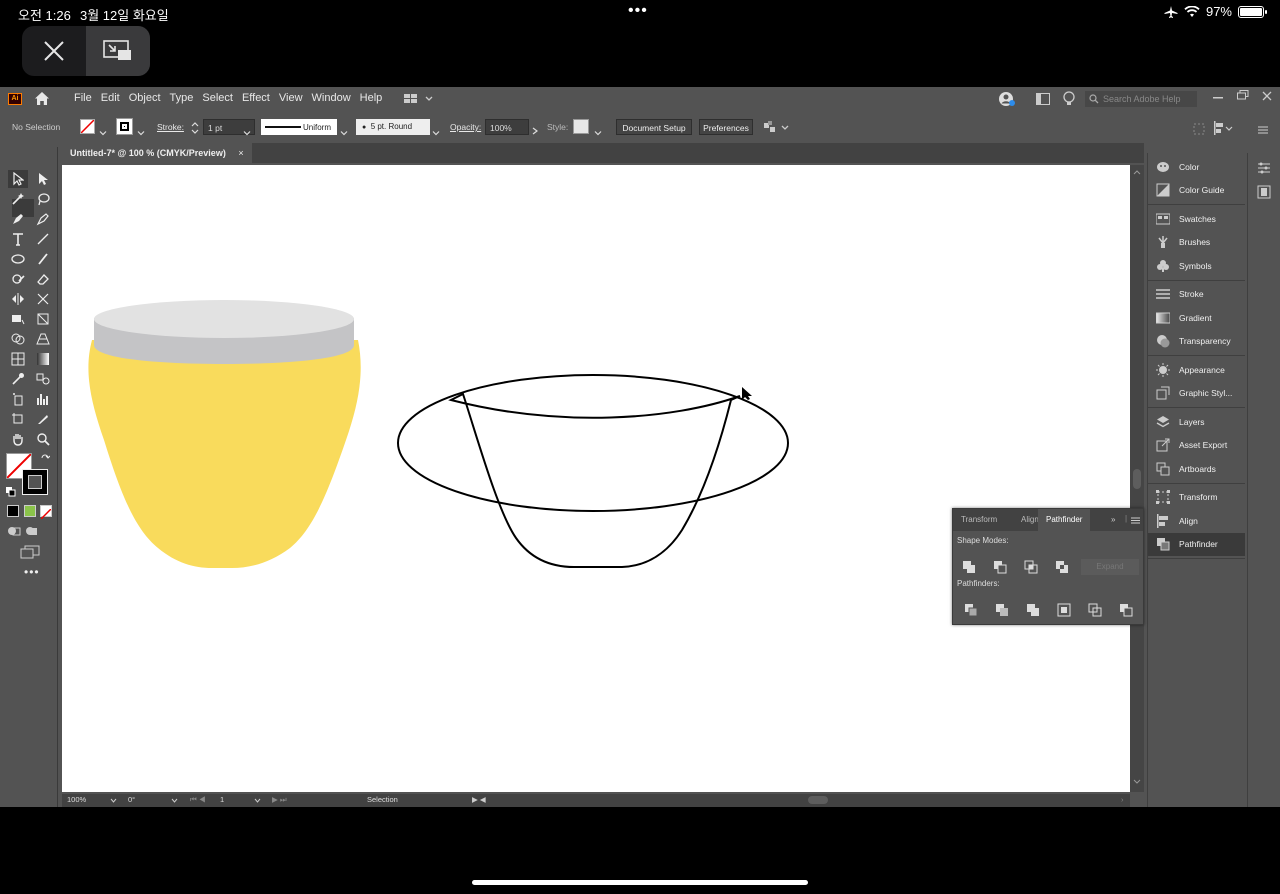 This screenshot has height=894, width=1280. Describe the element at coordinates (13, 511) in the screenshot. I see `color-mode-button` at that location.